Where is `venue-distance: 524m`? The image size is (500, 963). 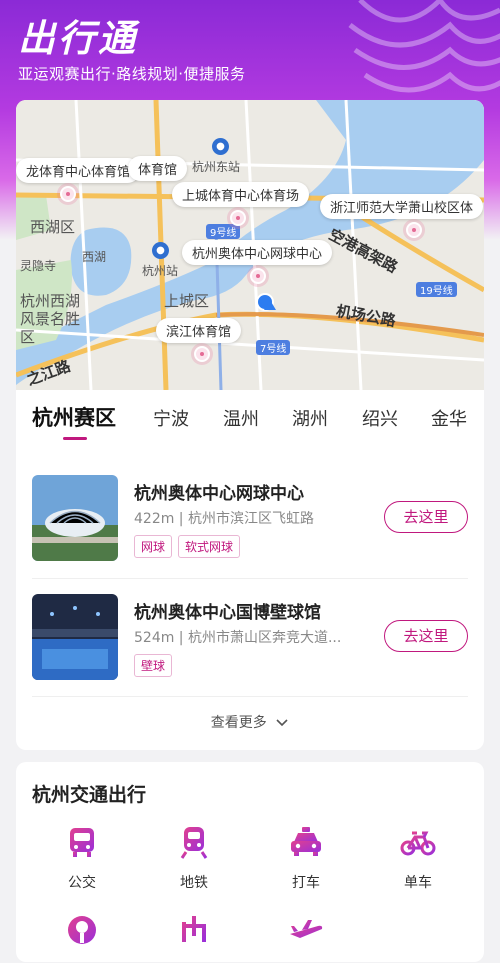 venue-distance: 524m is located at coordinates (154, 638).